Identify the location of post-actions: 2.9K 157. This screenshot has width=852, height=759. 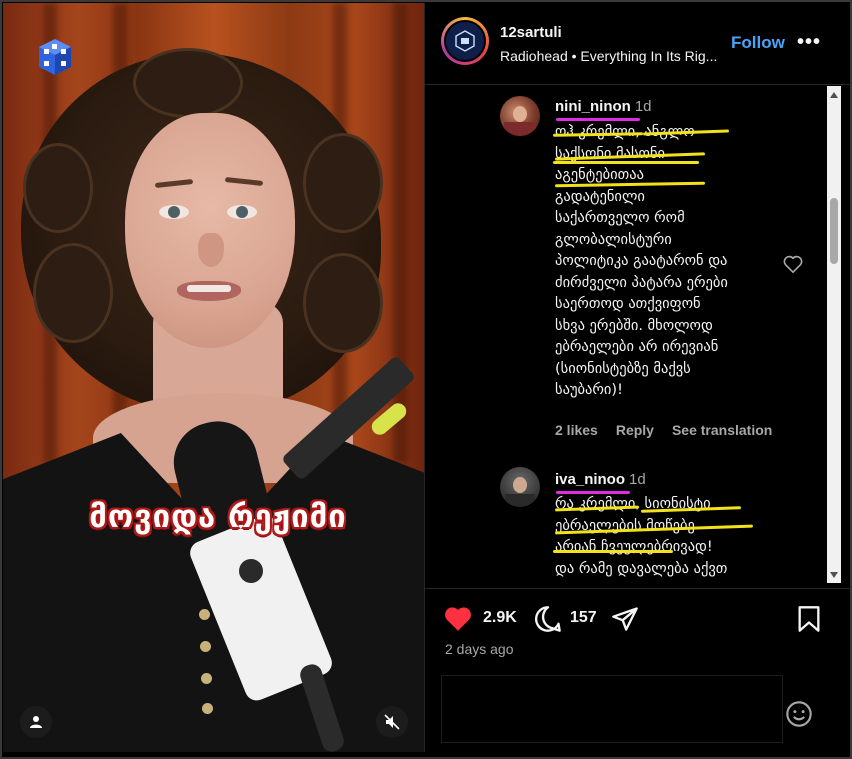
(637, 618).